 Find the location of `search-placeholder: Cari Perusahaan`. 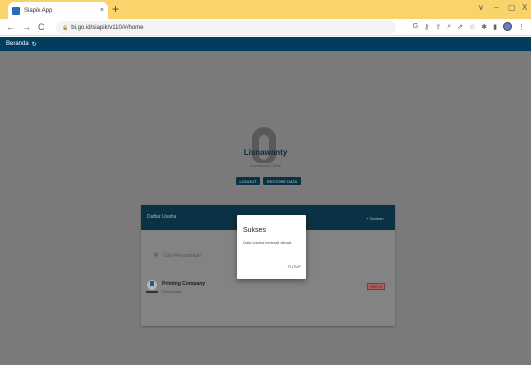

search-placeholder: Cari Perusahaan is located at coordinates (182, 255).